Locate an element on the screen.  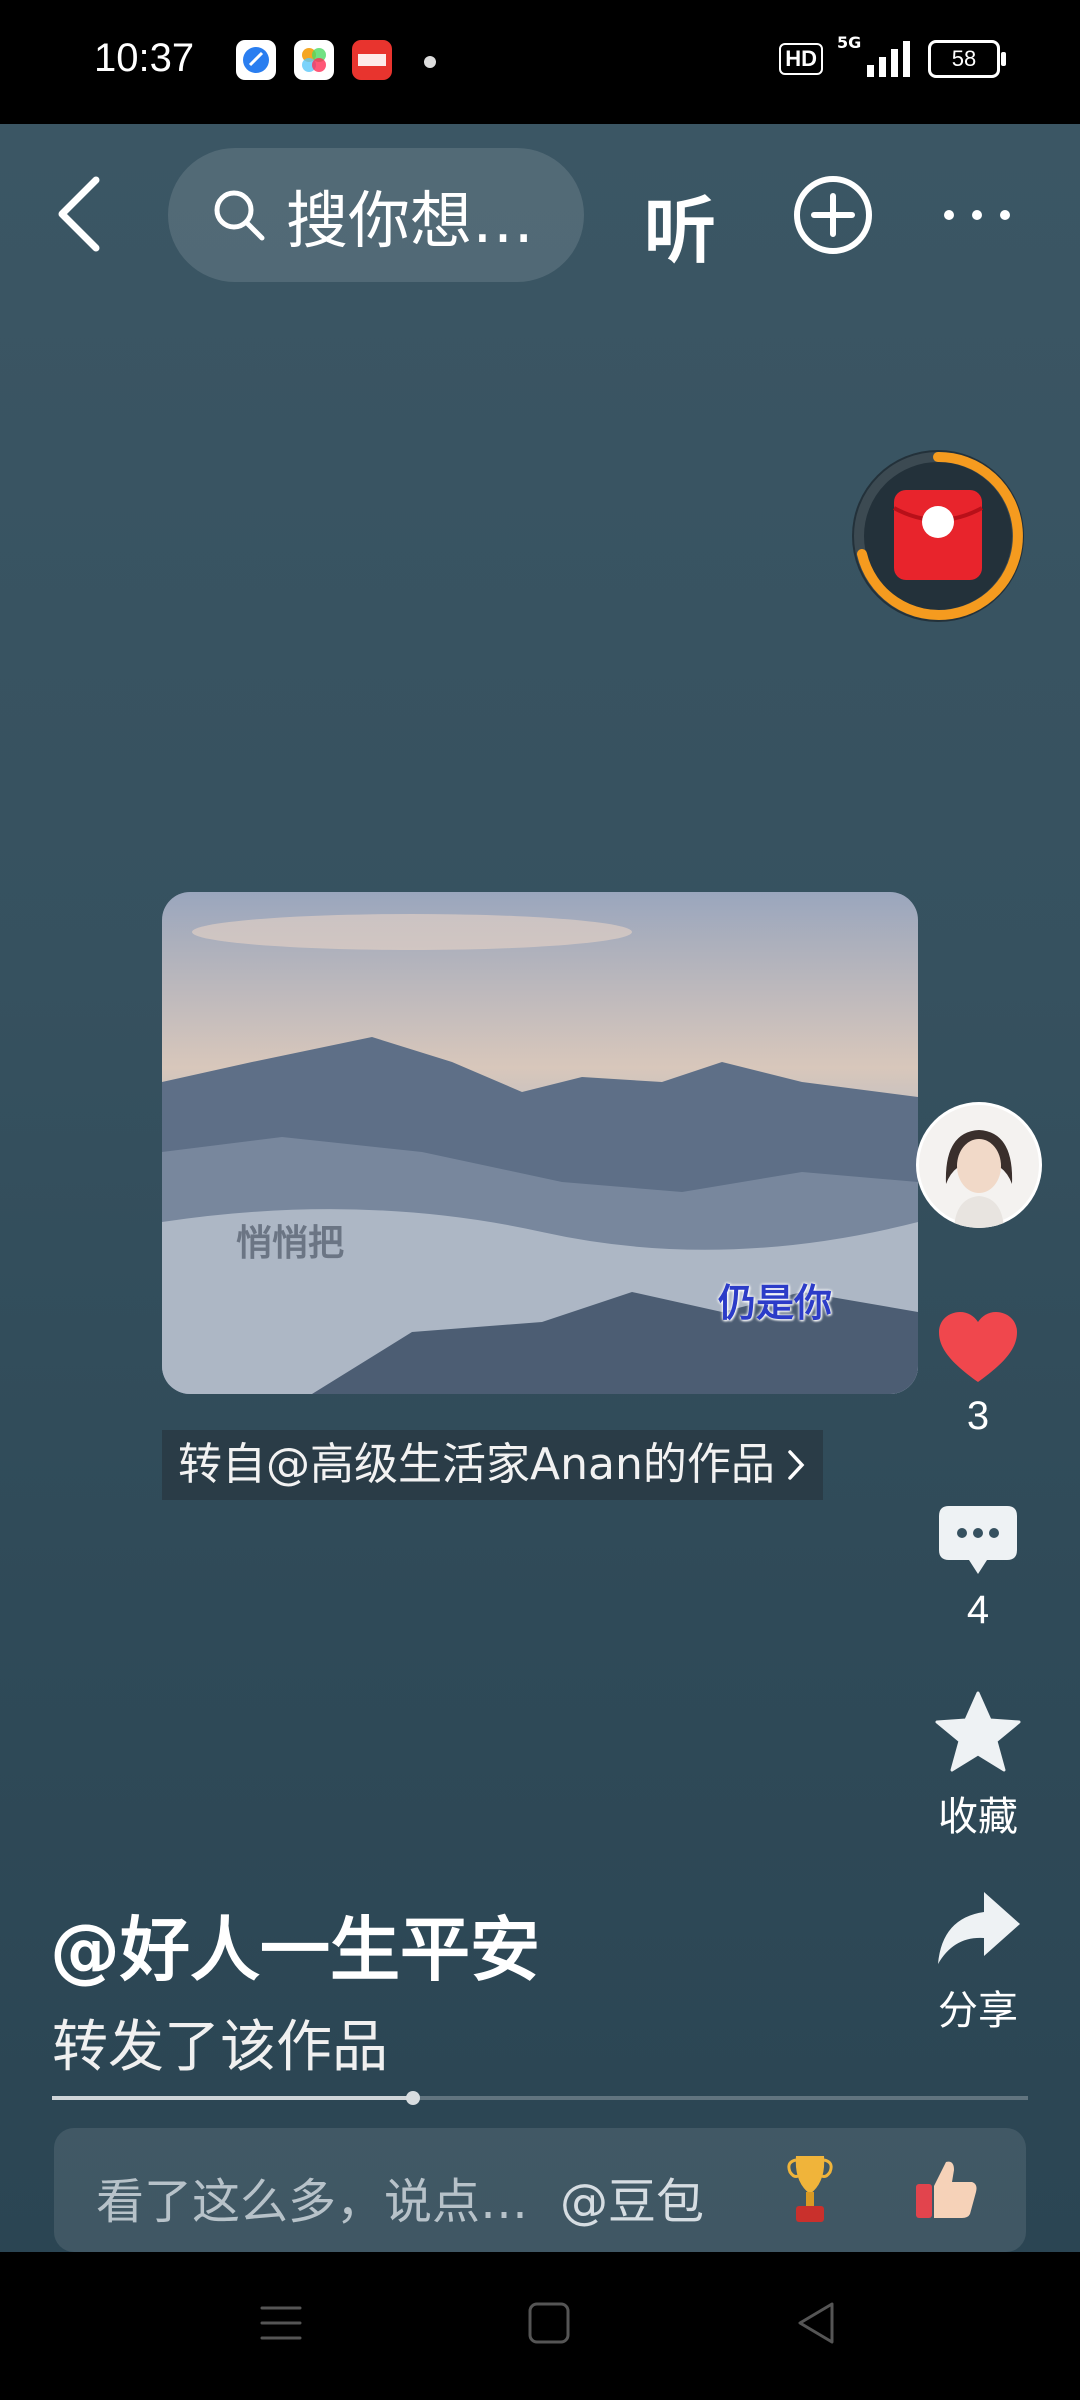
listen-button: 听 is located at coordinates (680, 224).